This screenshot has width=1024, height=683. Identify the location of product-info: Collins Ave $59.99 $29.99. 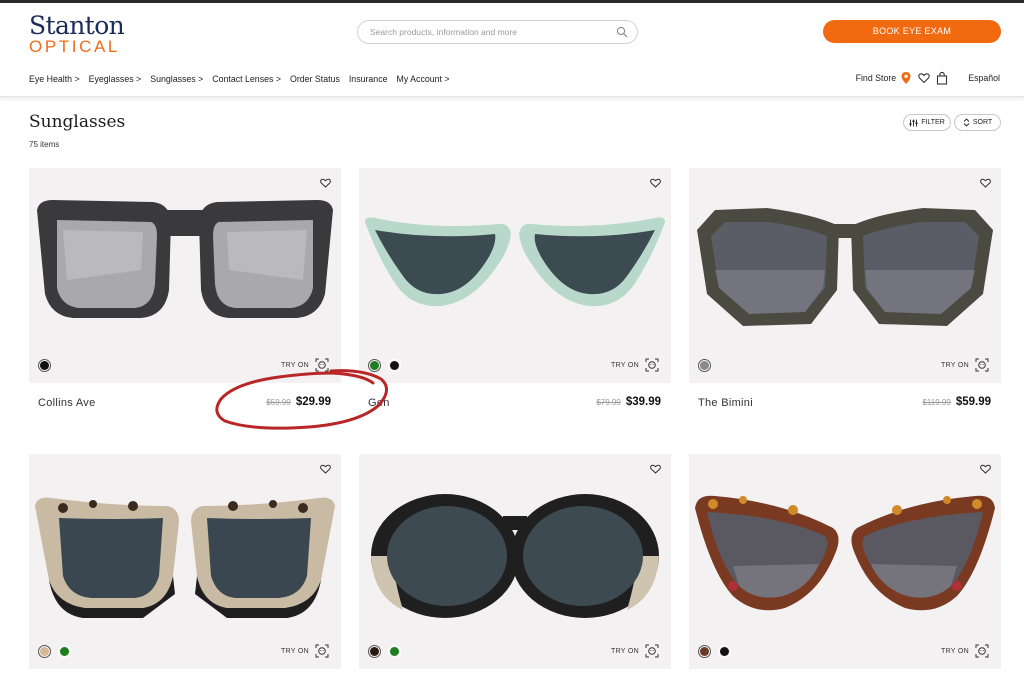
(185, 403).